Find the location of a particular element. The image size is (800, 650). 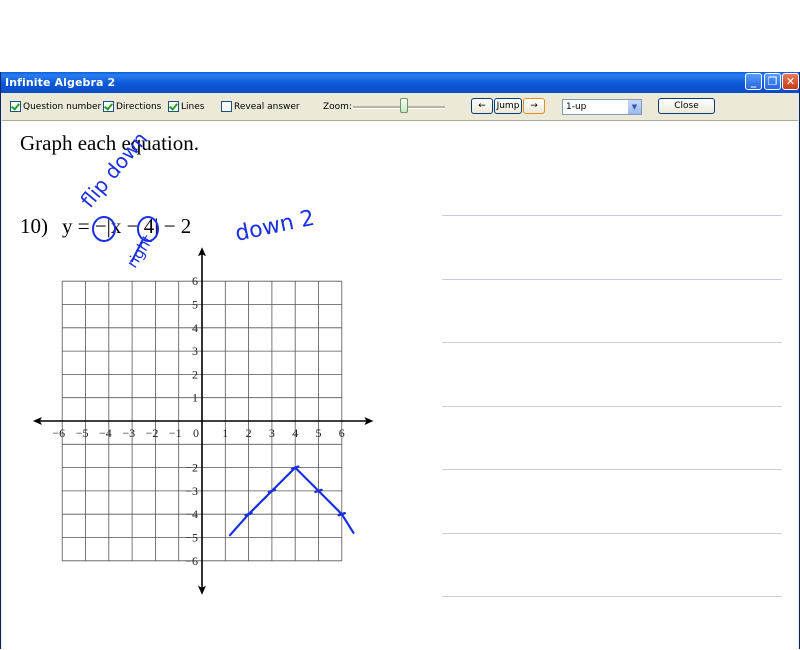

x-tick-label: −4 is located at coordinates (105, 433).